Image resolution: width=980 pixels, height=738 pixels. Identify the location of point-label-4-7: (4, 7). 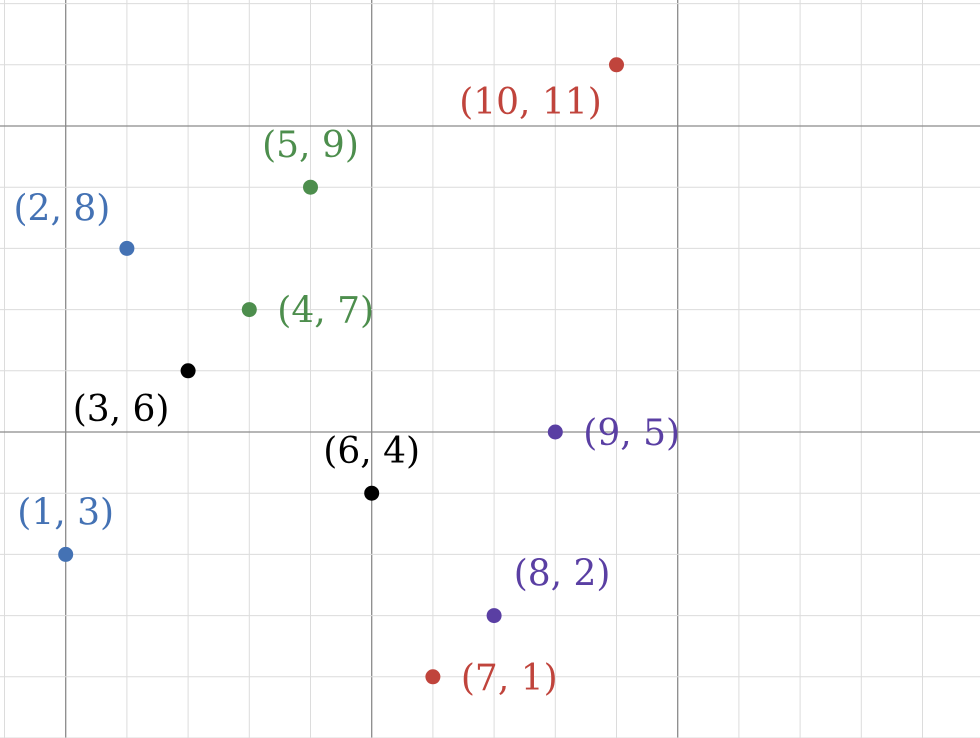
(325, 311).